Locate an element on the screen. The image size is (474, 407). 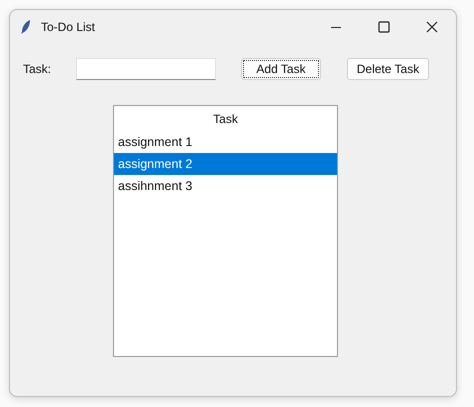
list-item: assignment 2 is located at coordinates (225, 164).